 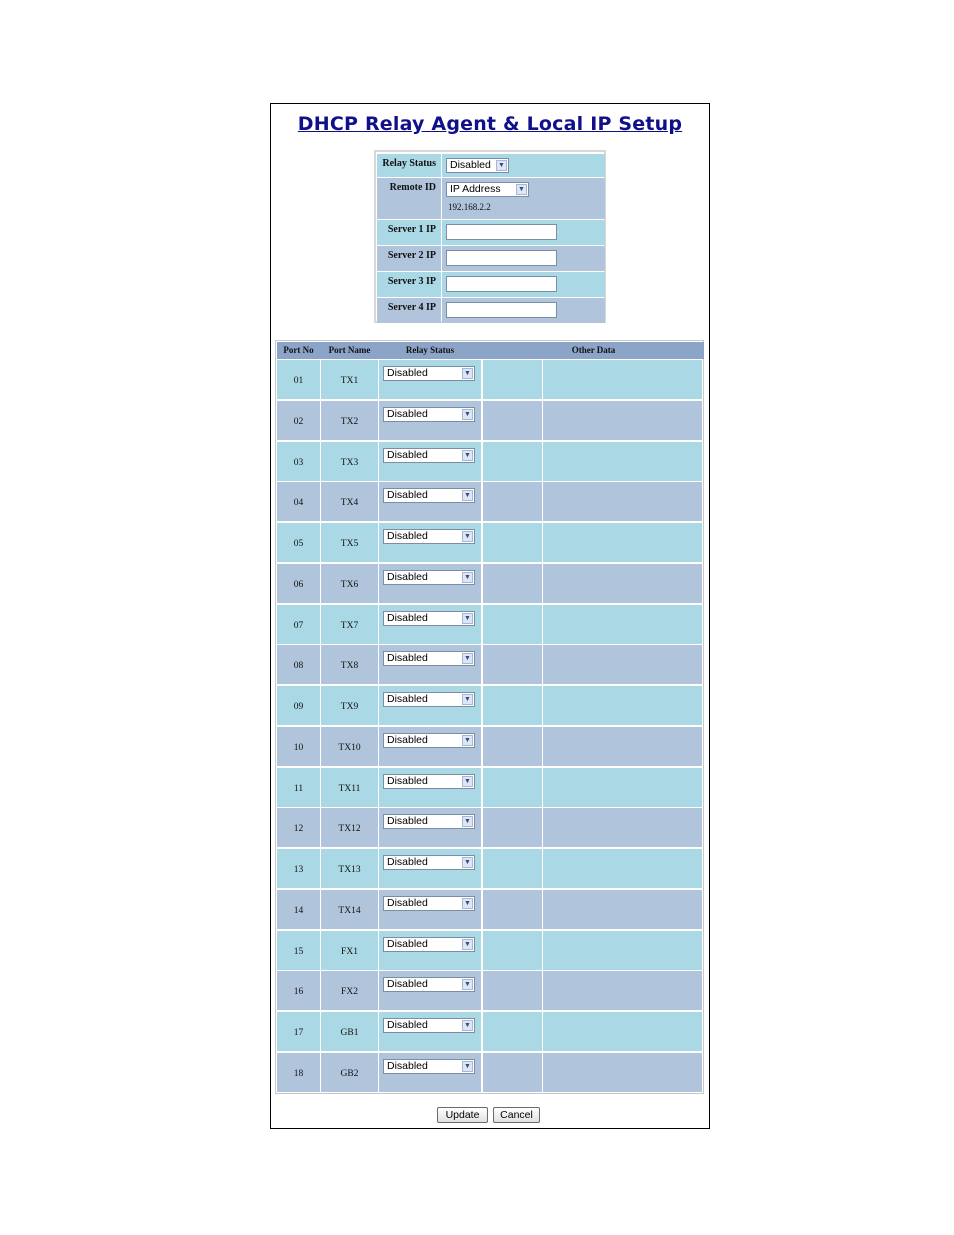 I want to click on update-button: Update, so click(x=462, y=1115).